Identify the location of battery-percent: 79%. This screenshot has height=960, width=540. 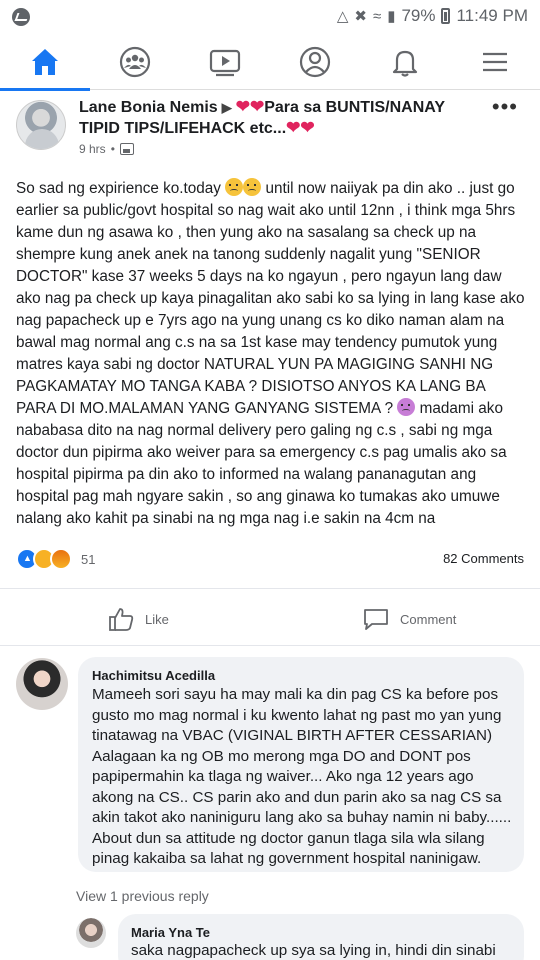
(418, 15).